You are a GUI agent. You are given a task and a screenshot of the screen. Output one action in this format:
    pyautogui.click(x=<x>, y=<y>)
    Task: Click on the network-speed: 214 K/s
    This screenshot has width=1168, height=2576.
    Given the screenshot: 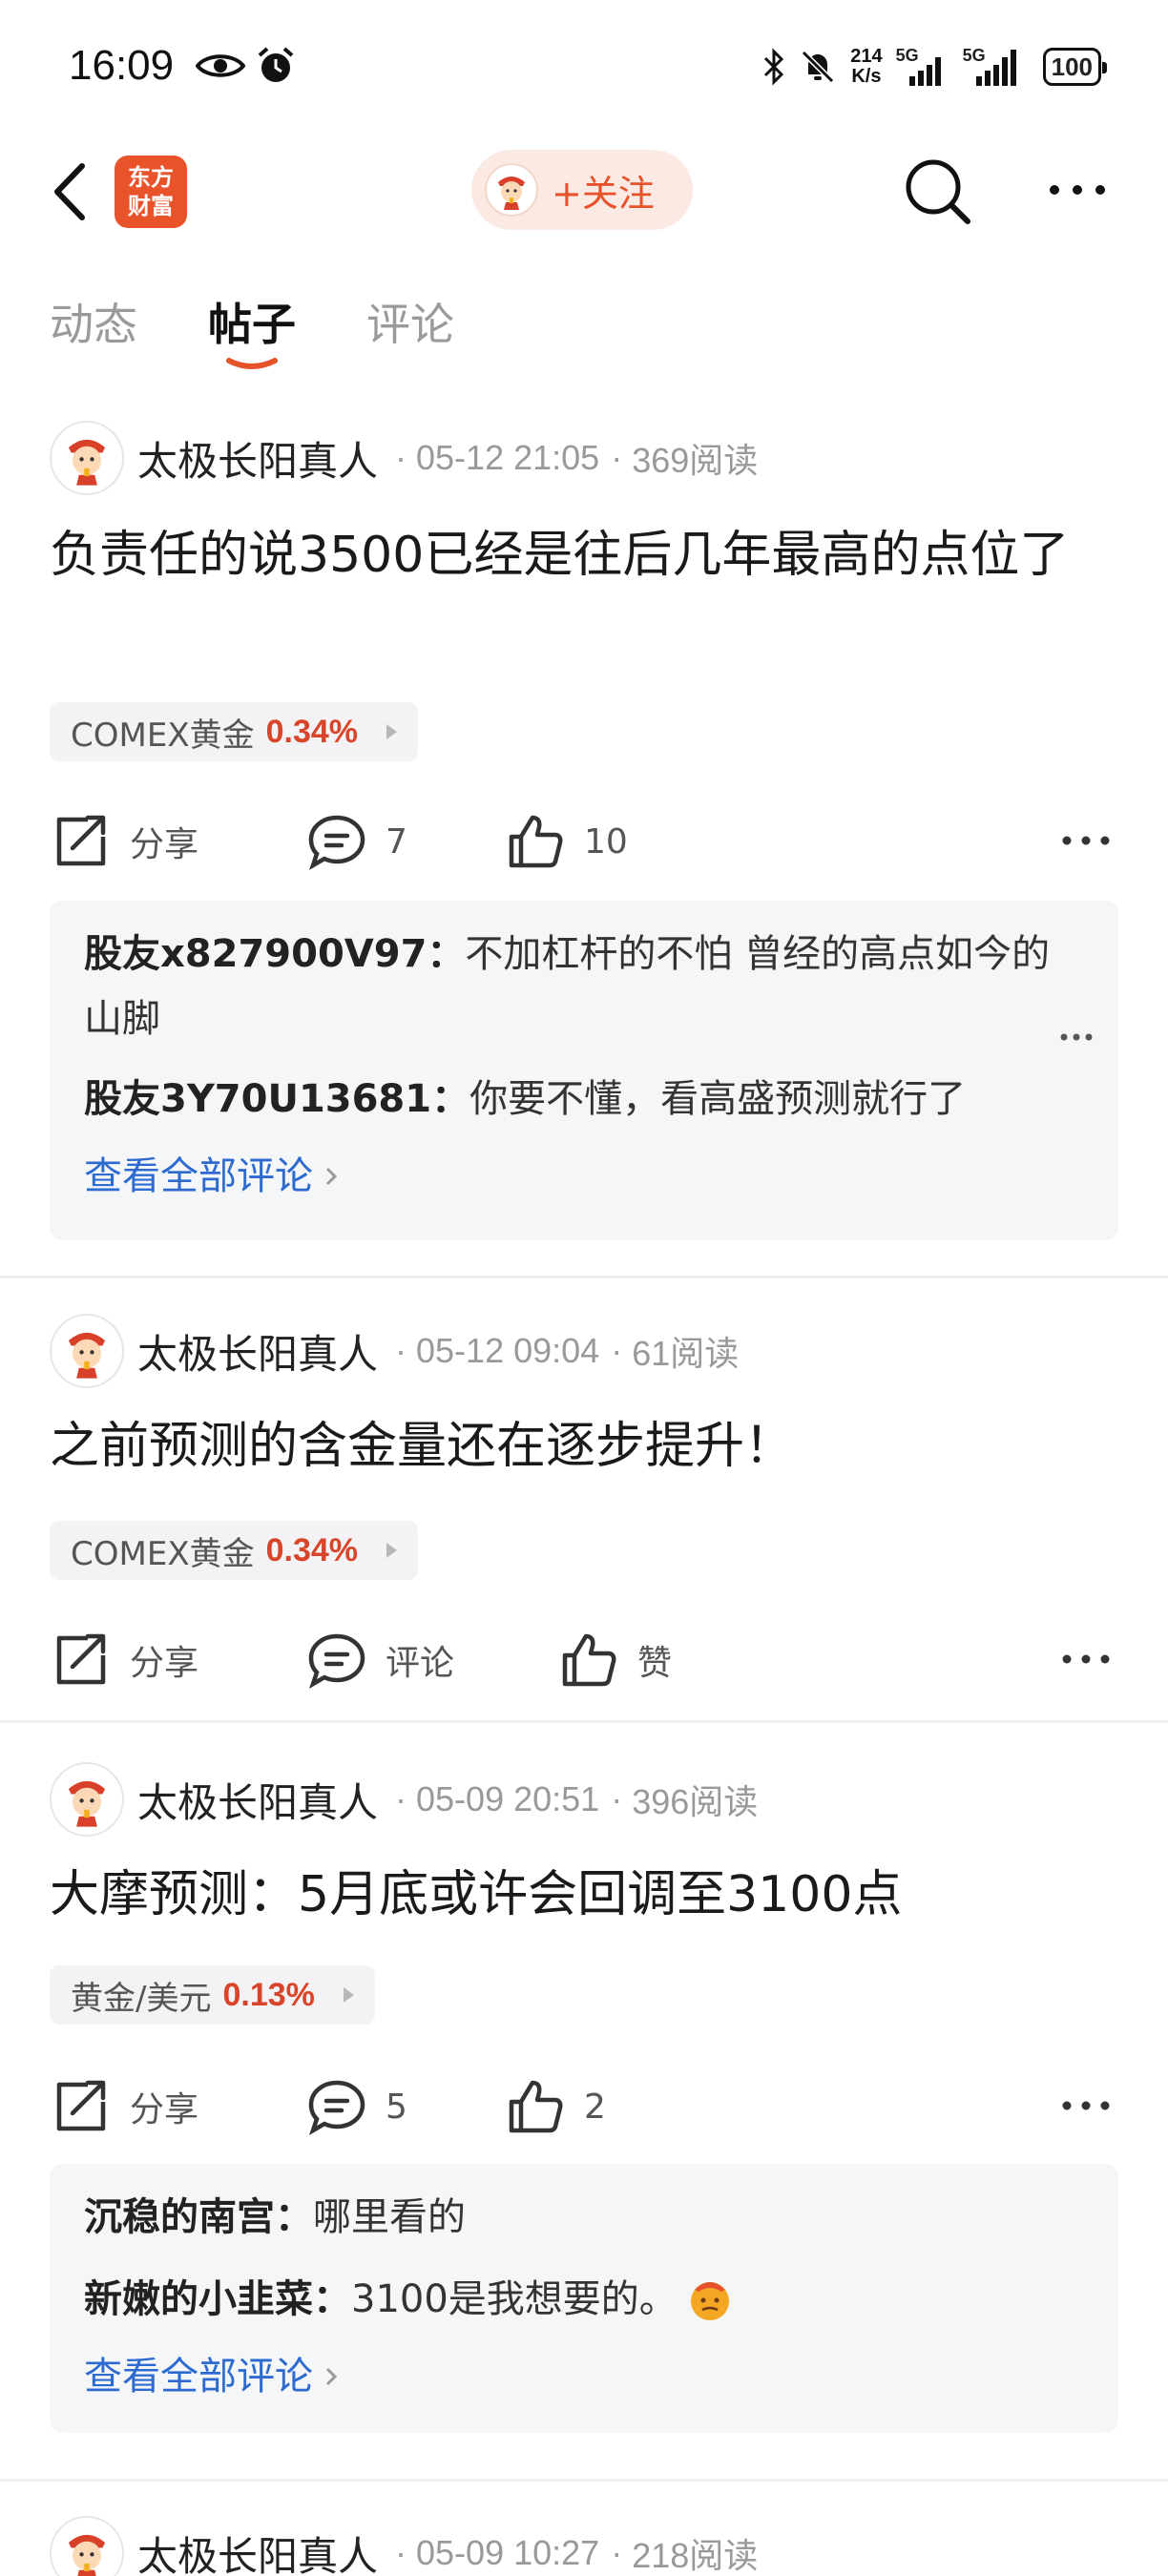 What is the action you would take?
    pyautogui.click(x=866, y=67)
    